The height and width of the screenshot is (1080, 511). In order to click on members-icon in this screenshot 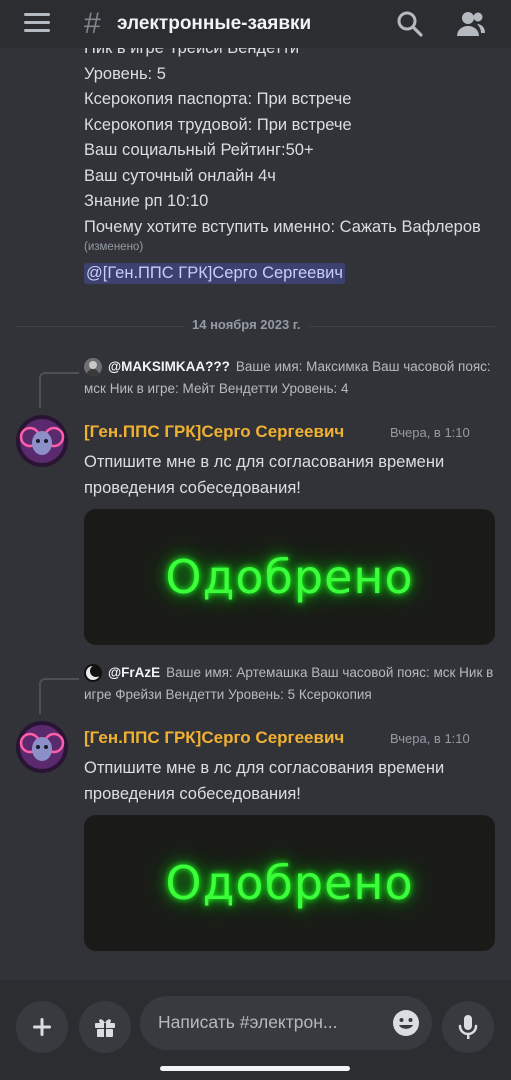, I will do `click(471, 24)`.